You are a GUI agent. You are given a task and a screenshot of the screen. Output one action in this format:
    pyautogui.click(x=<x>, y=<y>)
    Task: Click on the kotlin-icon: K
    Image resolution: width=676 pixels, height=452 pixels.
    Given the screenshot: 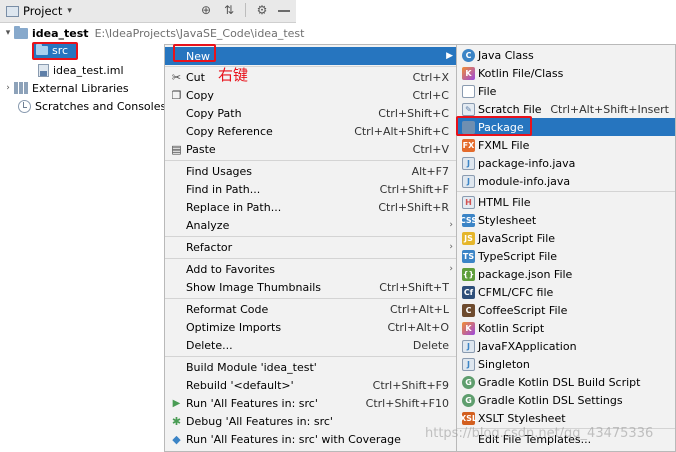 What is the action you would take?
    pyautogui.click(x=468, y=73)
    